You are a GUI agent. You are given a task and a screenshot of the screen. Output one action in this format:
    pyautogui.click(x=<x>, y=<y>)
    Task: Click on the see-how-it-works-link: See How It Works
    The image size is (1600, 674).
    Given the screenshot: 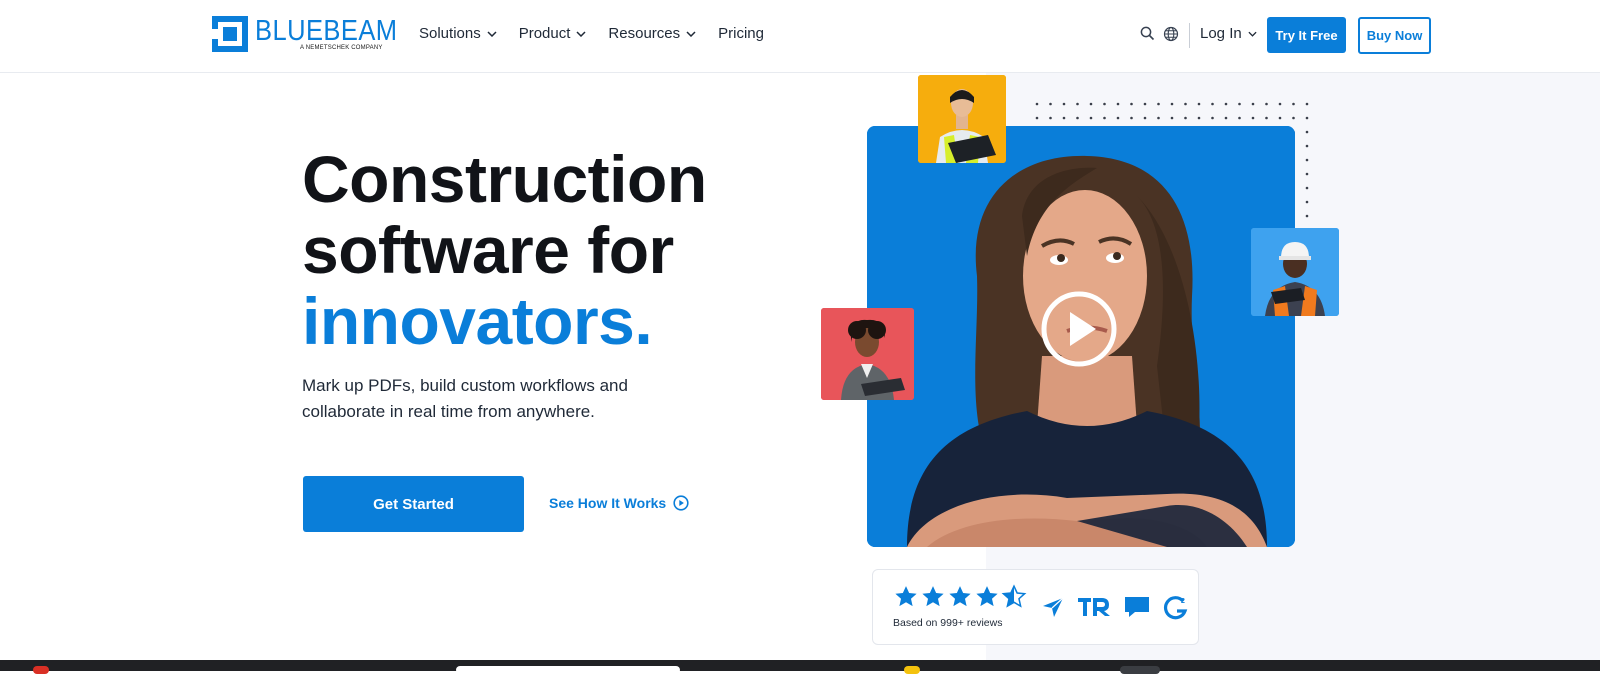 What is the action you would take?
    pyautogui.click(x=619, y=503)
    